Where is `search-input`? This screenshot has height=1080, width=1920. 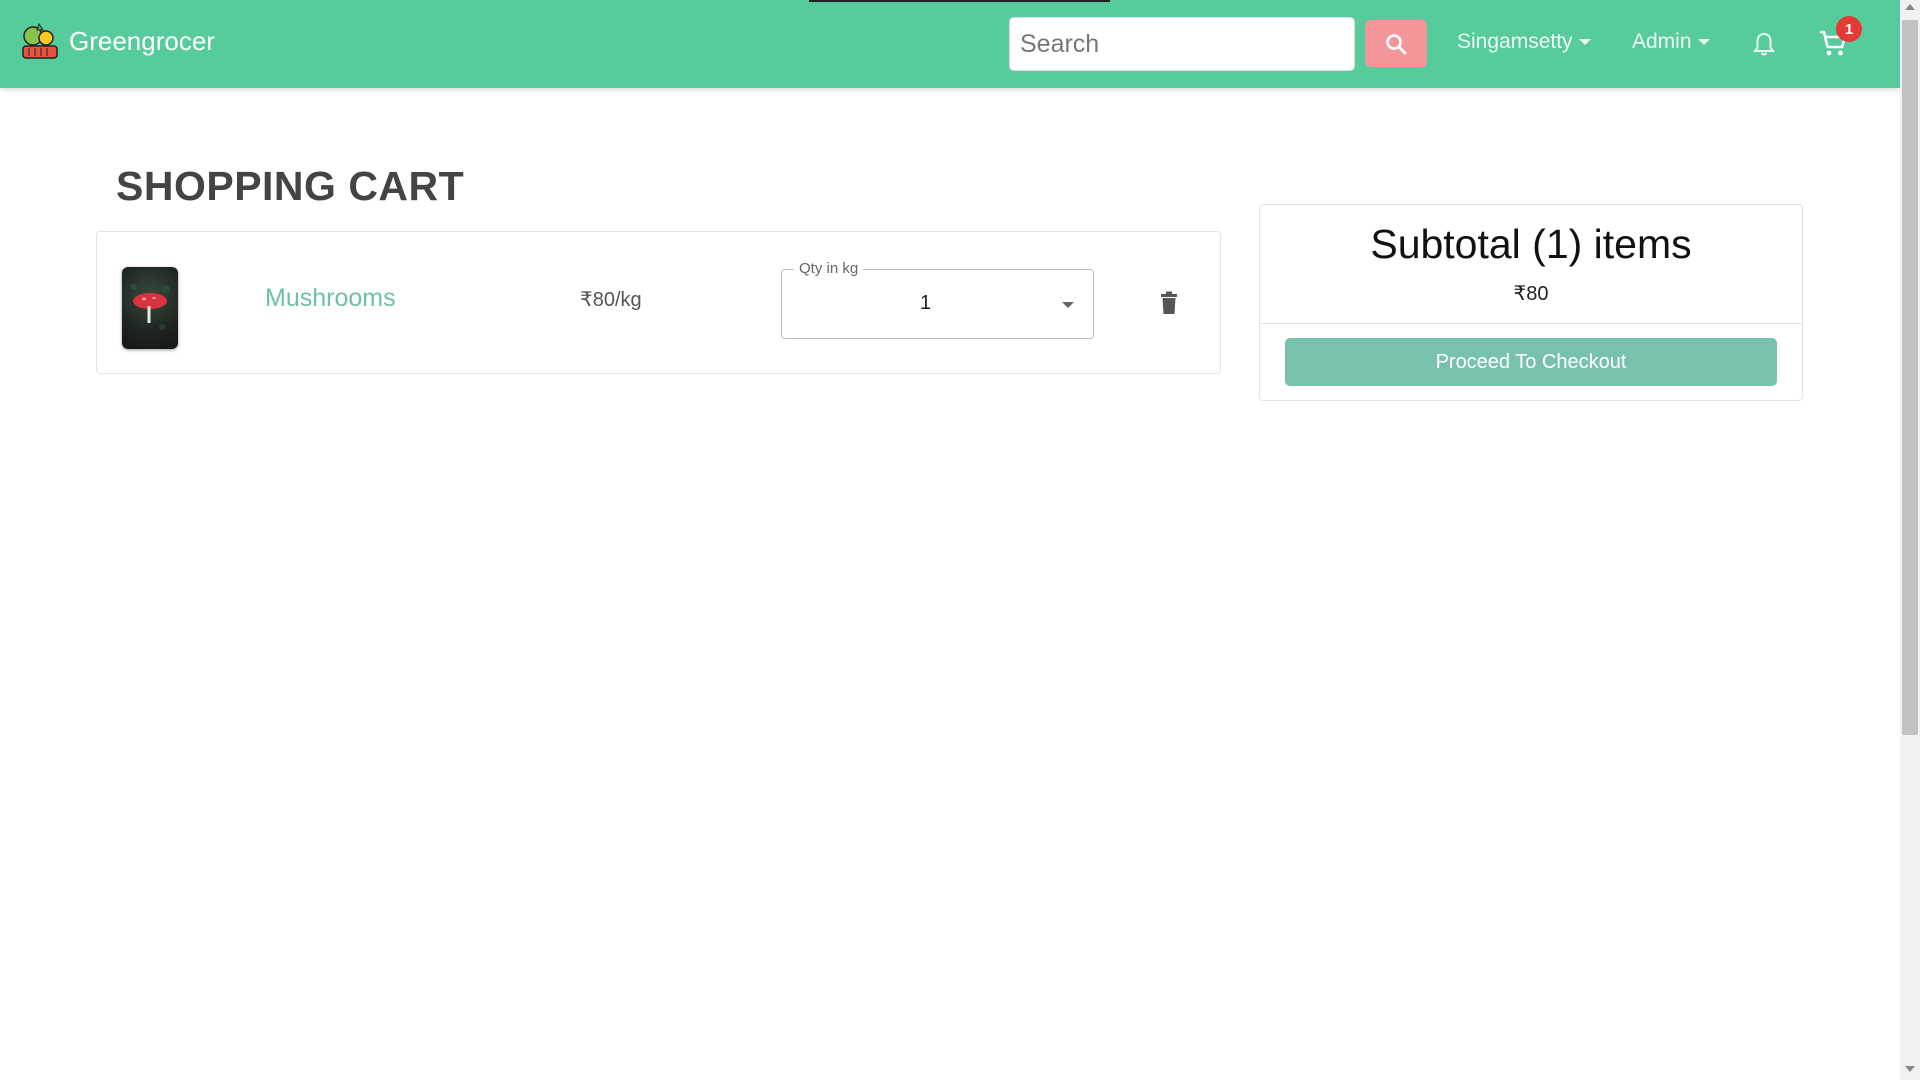
search-input is located at coordinates (1182, 44).